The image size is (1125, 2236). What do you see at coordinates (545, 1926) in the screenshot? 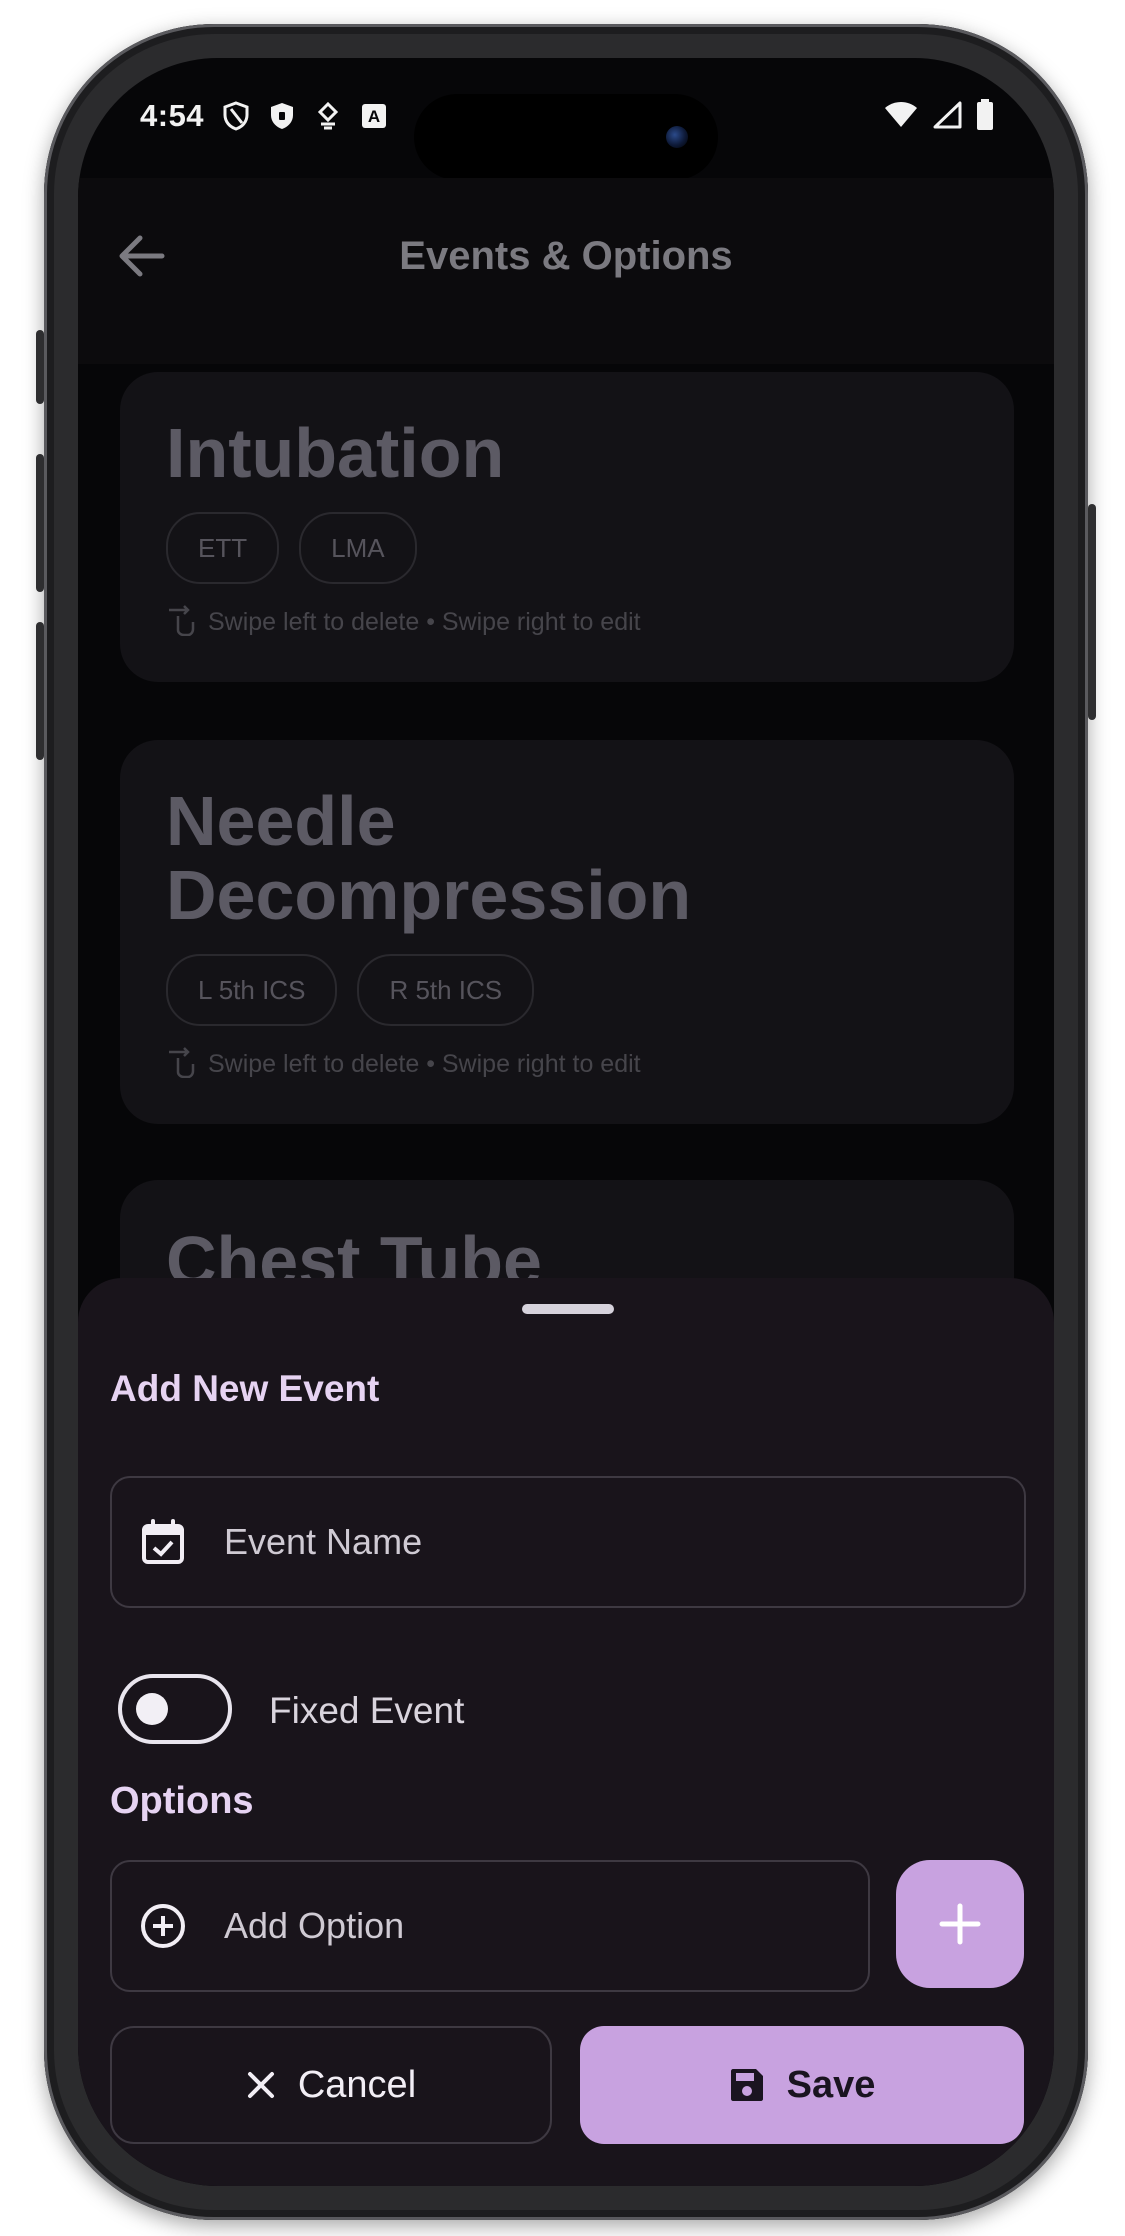
I see `add-option-input` at bounding box center [545, 1926].